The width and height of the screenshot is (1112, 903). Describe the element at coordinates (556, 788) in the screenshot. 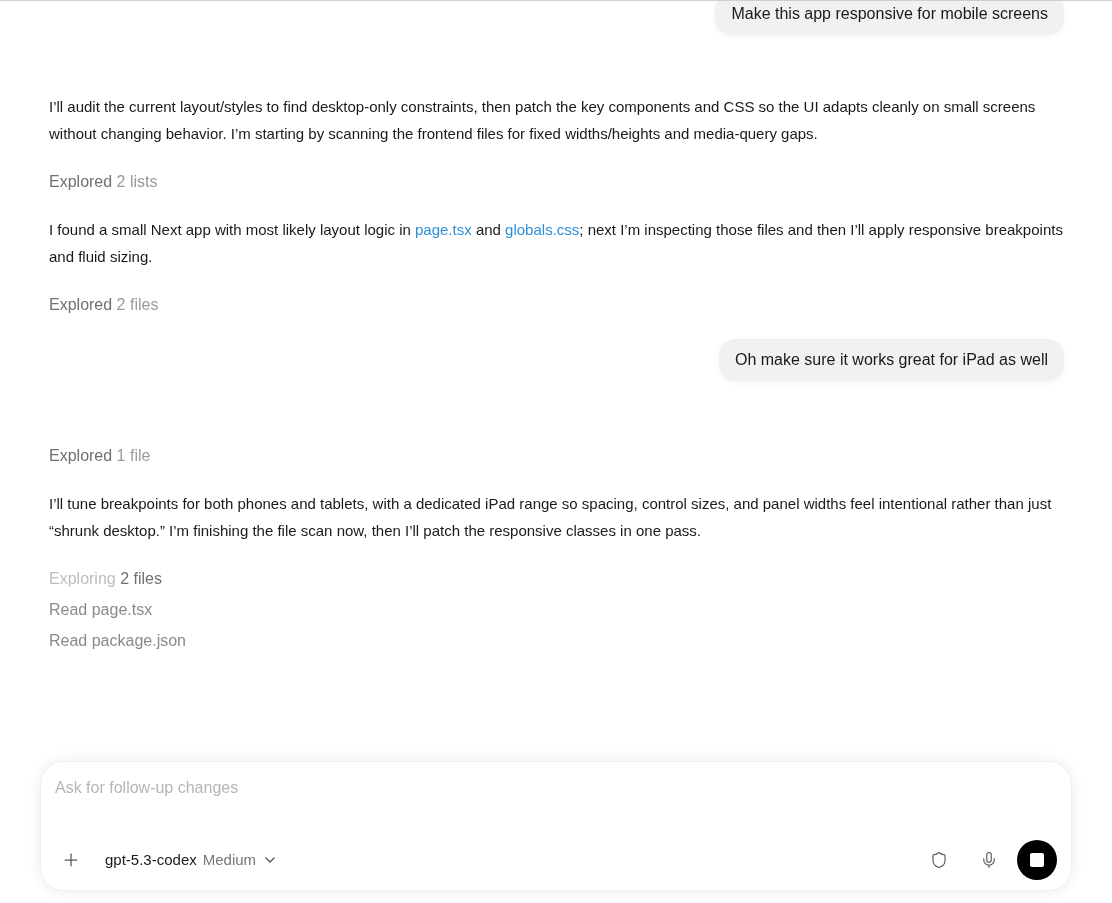

I see `follow-up-input: Ask for follow-up changes` at that location.